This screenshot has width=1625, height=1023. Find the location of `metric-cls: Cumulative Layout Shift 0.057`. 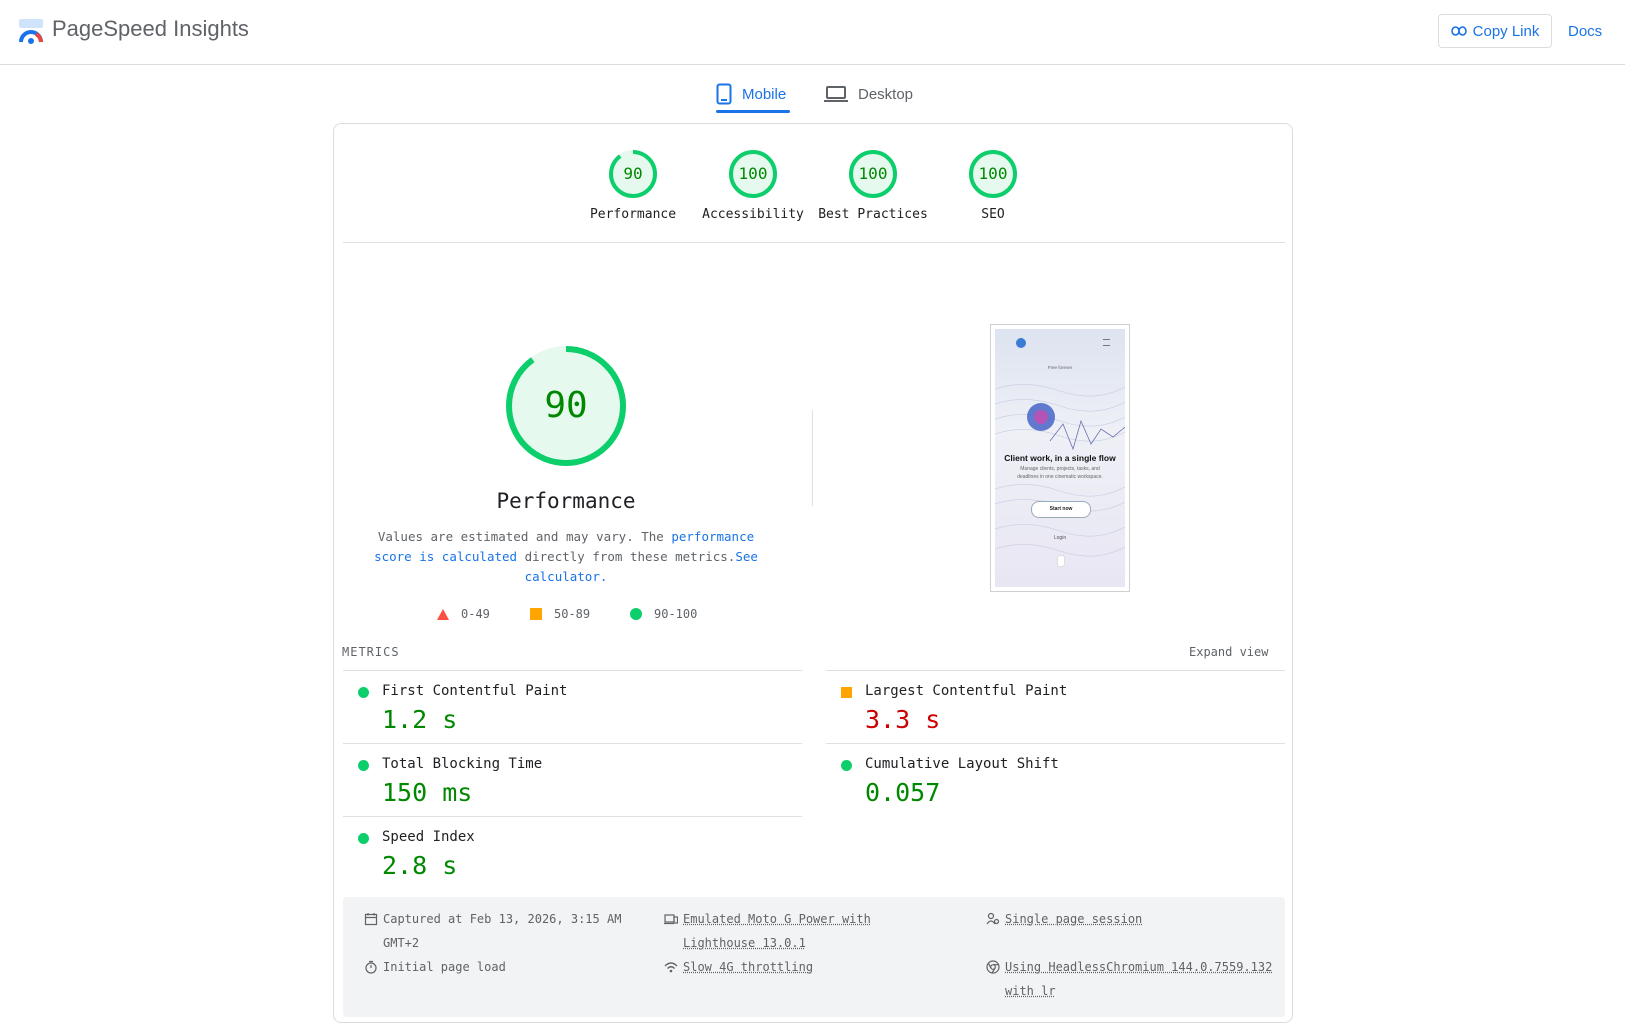

metric-cls: Cumulative Layout Shift 0.057 is located at coordinates (1055, 779).